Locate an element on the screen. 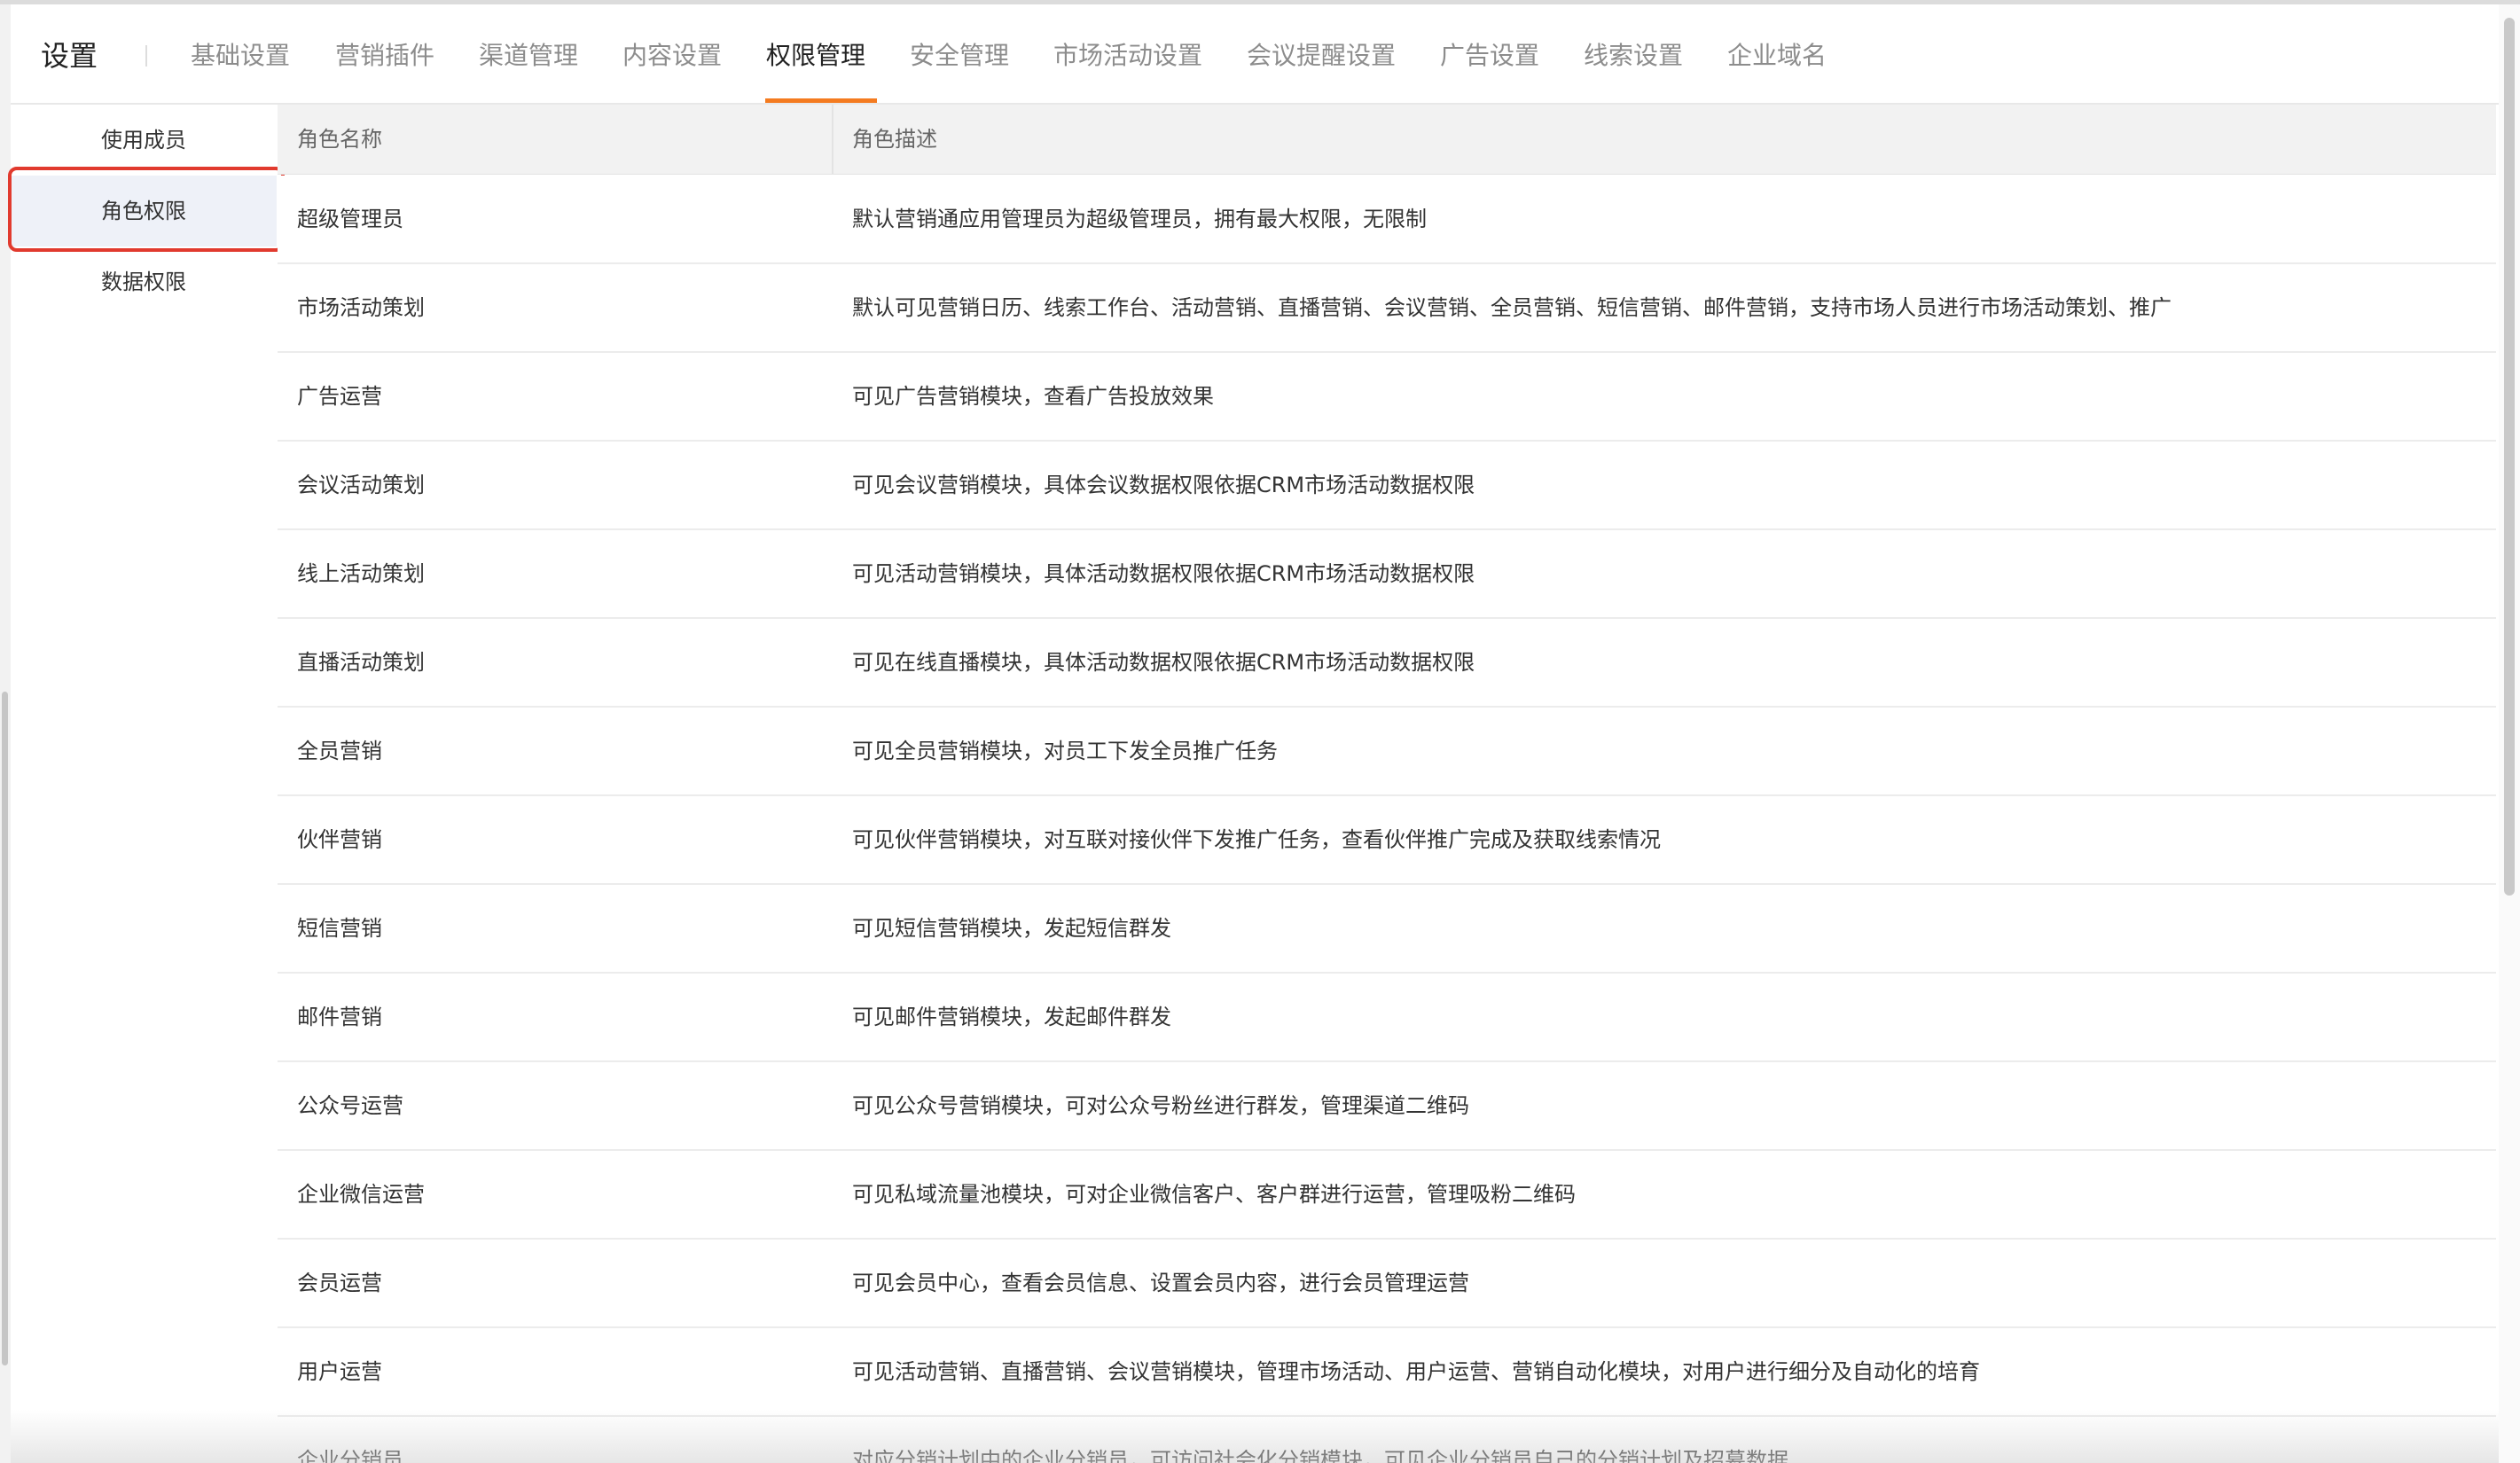 This screenshot has height=1463, width=2520. table-header: 角色名称 角色描述 is located at coordinates (1387, 140).